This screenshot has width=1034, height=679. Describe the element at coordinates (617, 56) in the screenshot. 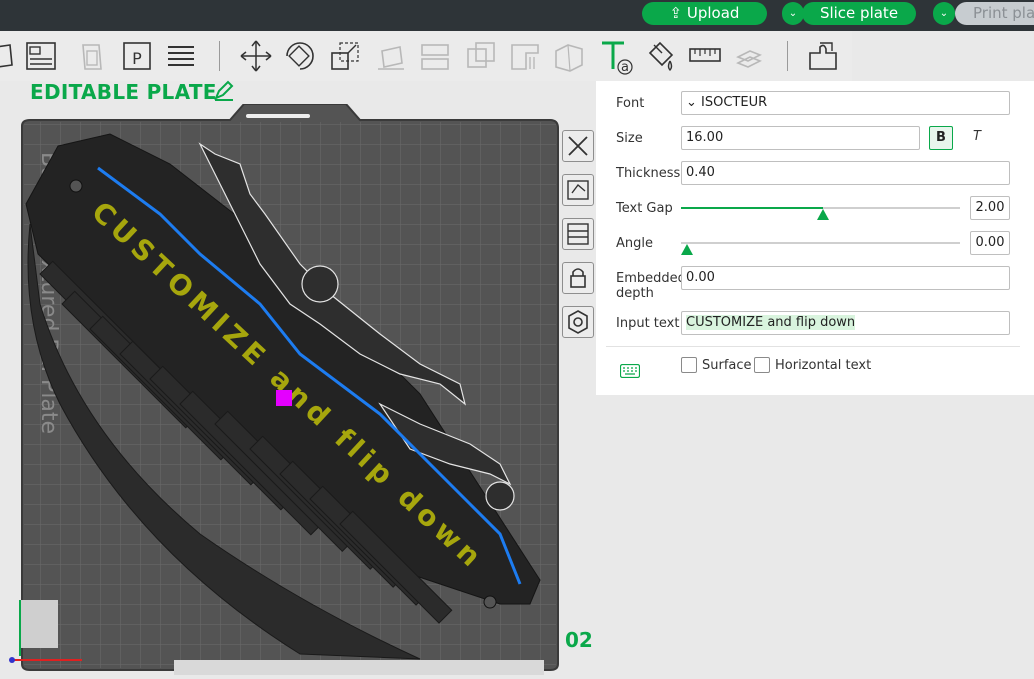

I see `text-tool-icon: a` at that location.